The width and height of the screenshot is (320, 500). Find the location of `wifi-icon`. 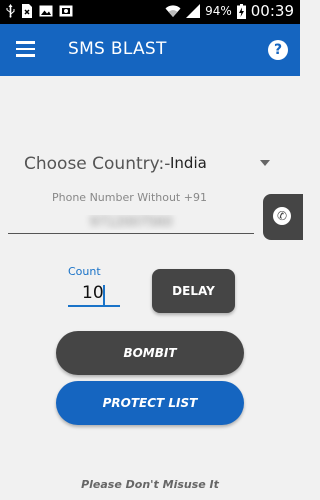

wifi-icon is located at coordinates (173, 11).